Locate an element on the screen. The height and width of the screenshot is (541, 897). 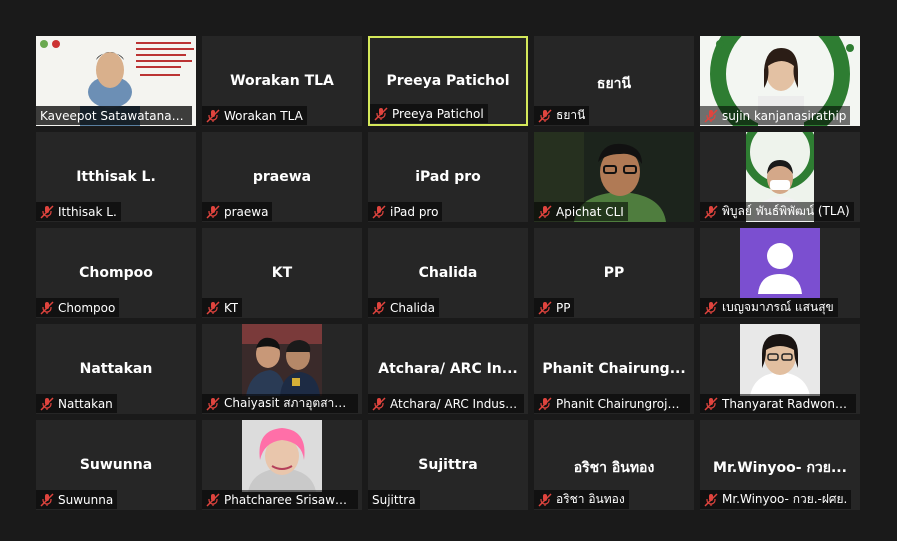
participant-display-name: Chompoo is located at coordinates (116, 273).